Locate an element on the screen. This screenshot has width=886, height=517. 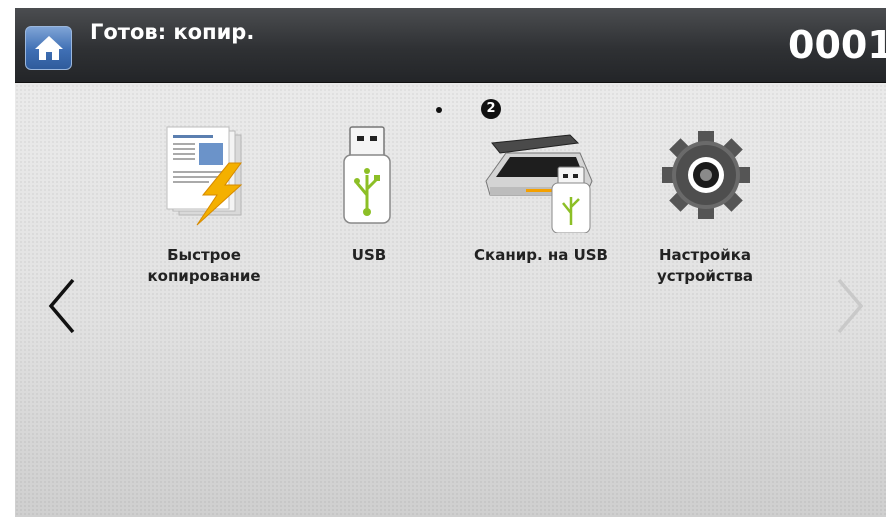
next-page-arrow is located at coordinates (850, 306).